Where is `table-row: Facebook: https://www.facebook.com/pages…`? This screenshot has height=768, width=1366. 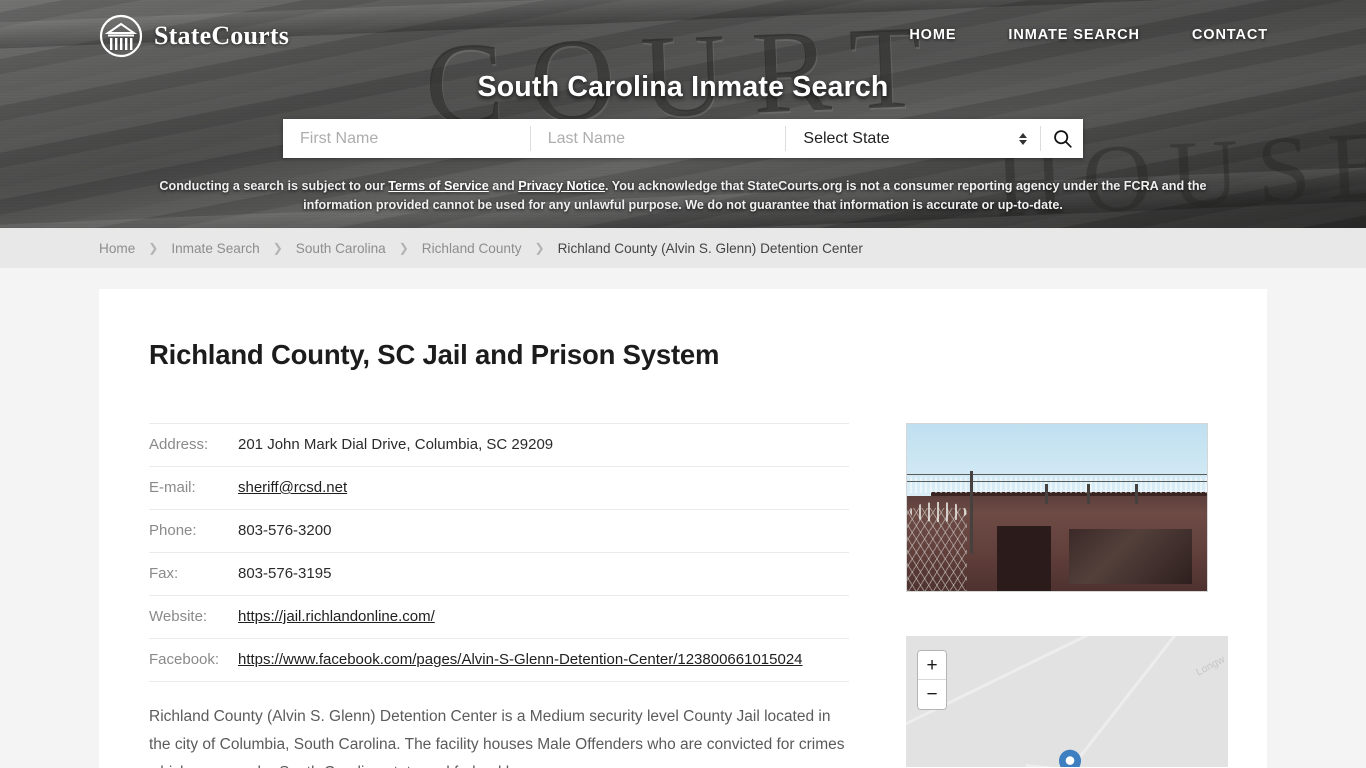
table-row: Facebook: https://www.facebook.com/pages… is located at coordinates (499, 660).